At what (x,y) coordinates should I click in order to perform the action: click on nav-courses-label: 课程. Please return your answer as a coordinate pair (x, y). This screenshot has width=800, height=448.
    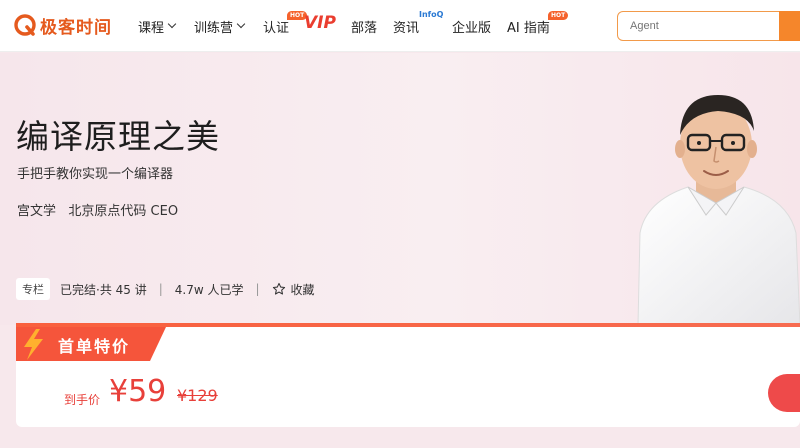
    Looking at the image, I should click on (151, 28).